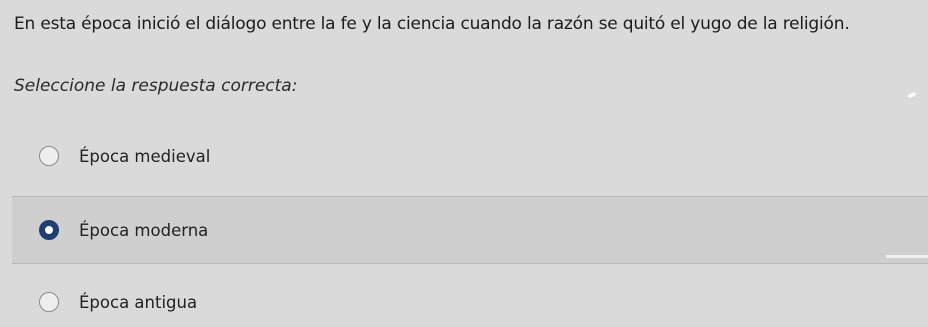 The image size is (928, 327). I want to click on decorative-dash, so click(907, 256).